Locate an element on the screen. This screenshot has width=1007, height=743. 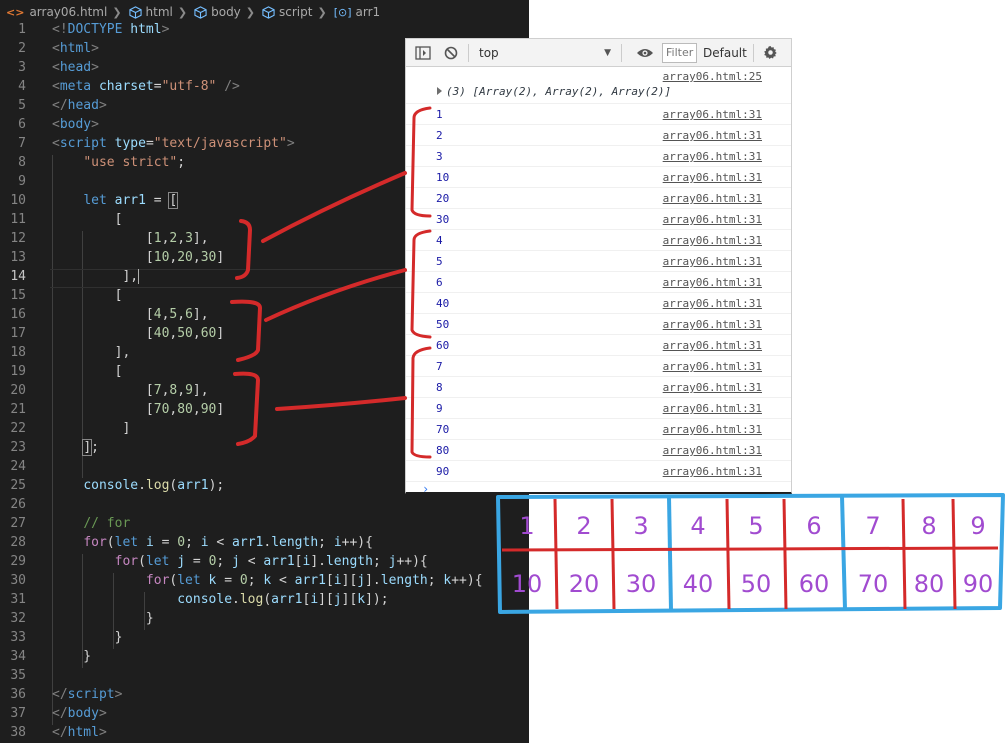
console-settings-button is located at coordinates (771, 53).